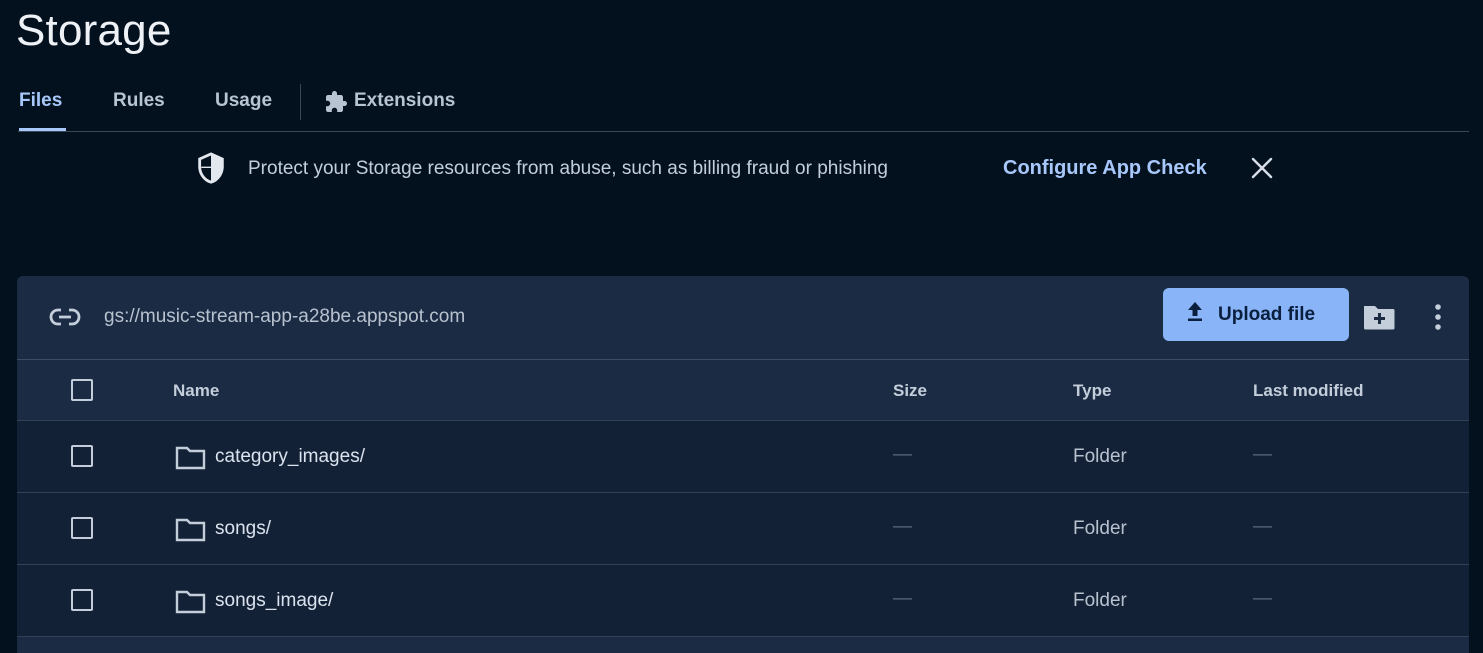  I want to click on table-row: category_images/ — Folder —, so click(743, 457).